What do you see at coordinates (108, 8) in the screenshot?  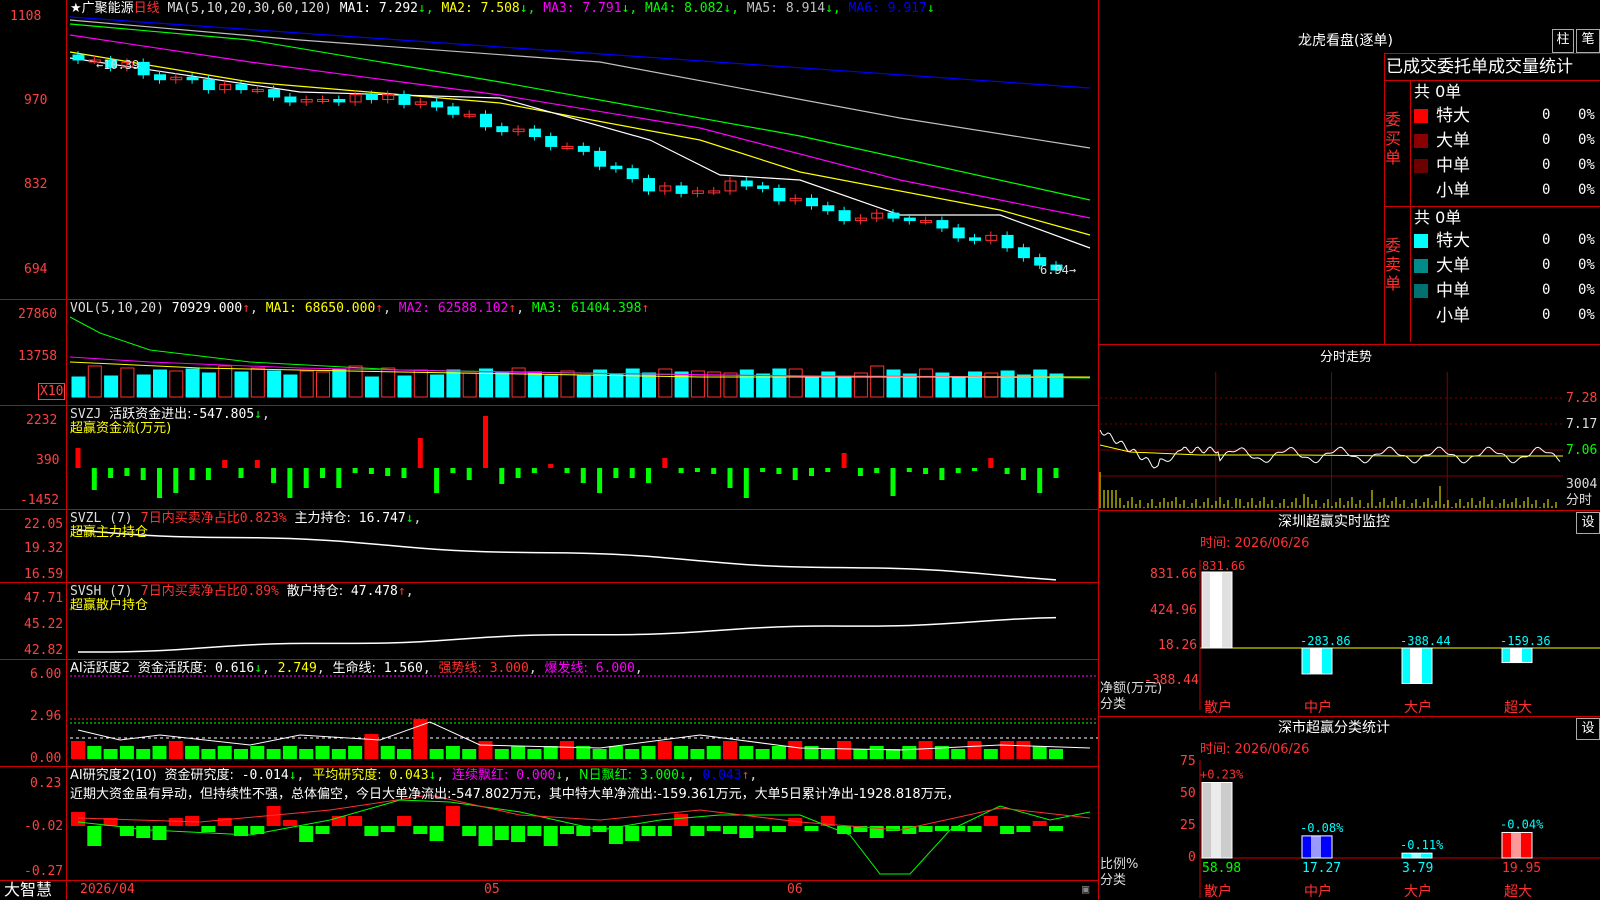 I see `stock-name: 广聚能源` at bounding box center [108, 8].